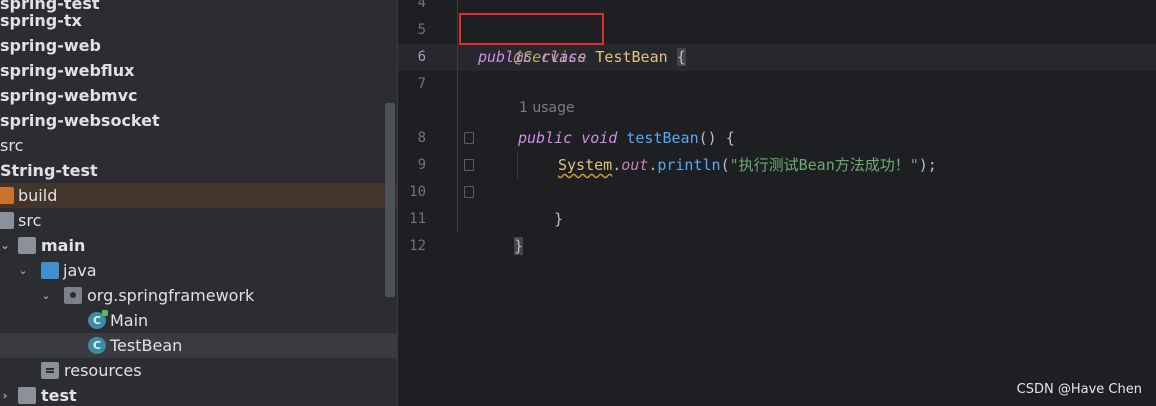 The height and width of the screenshot is (406, 1156). Describe the element at coordinates (198, 245) in the screenshot. I see `tree-item-main: ⌄ main` at that location.